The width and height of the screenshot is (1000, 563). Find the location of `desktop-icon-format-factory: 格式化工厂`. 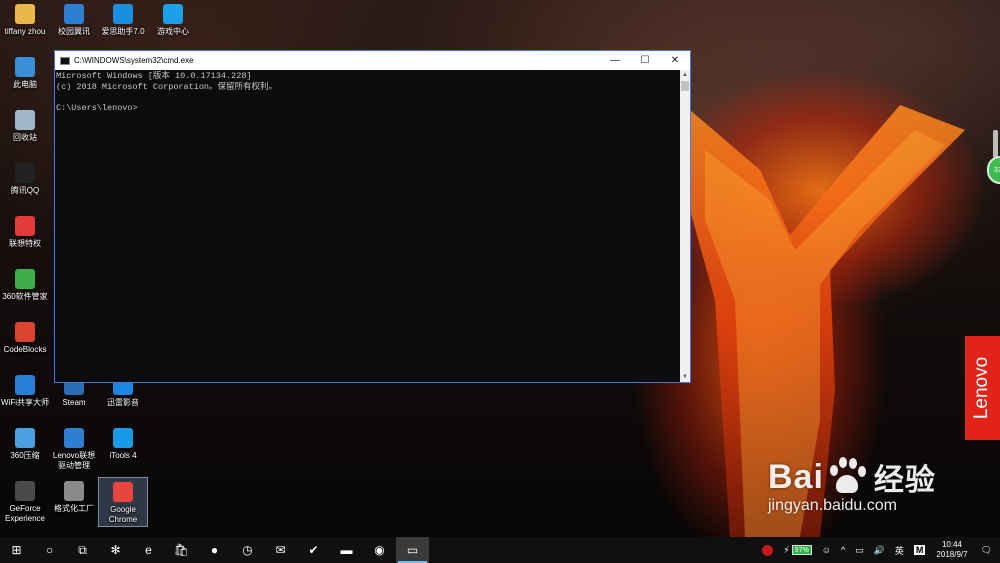

desktop-icon-format-factory: 格式化工厂 is located at coordinates (74, 502).